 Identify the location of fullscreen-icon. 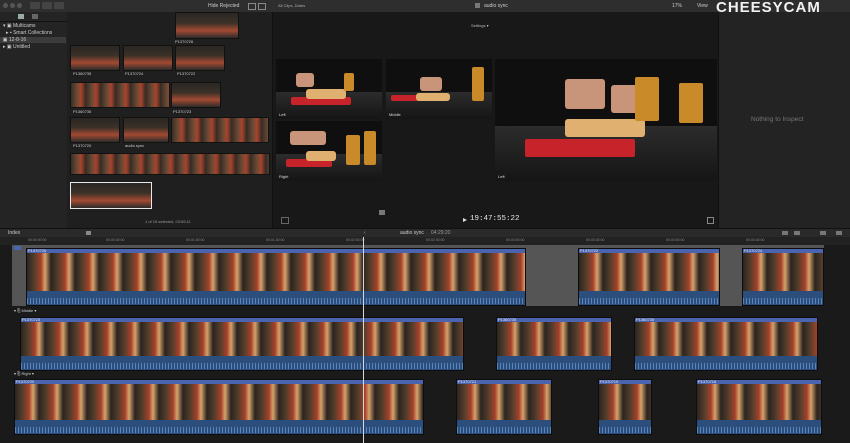
(710, 220).